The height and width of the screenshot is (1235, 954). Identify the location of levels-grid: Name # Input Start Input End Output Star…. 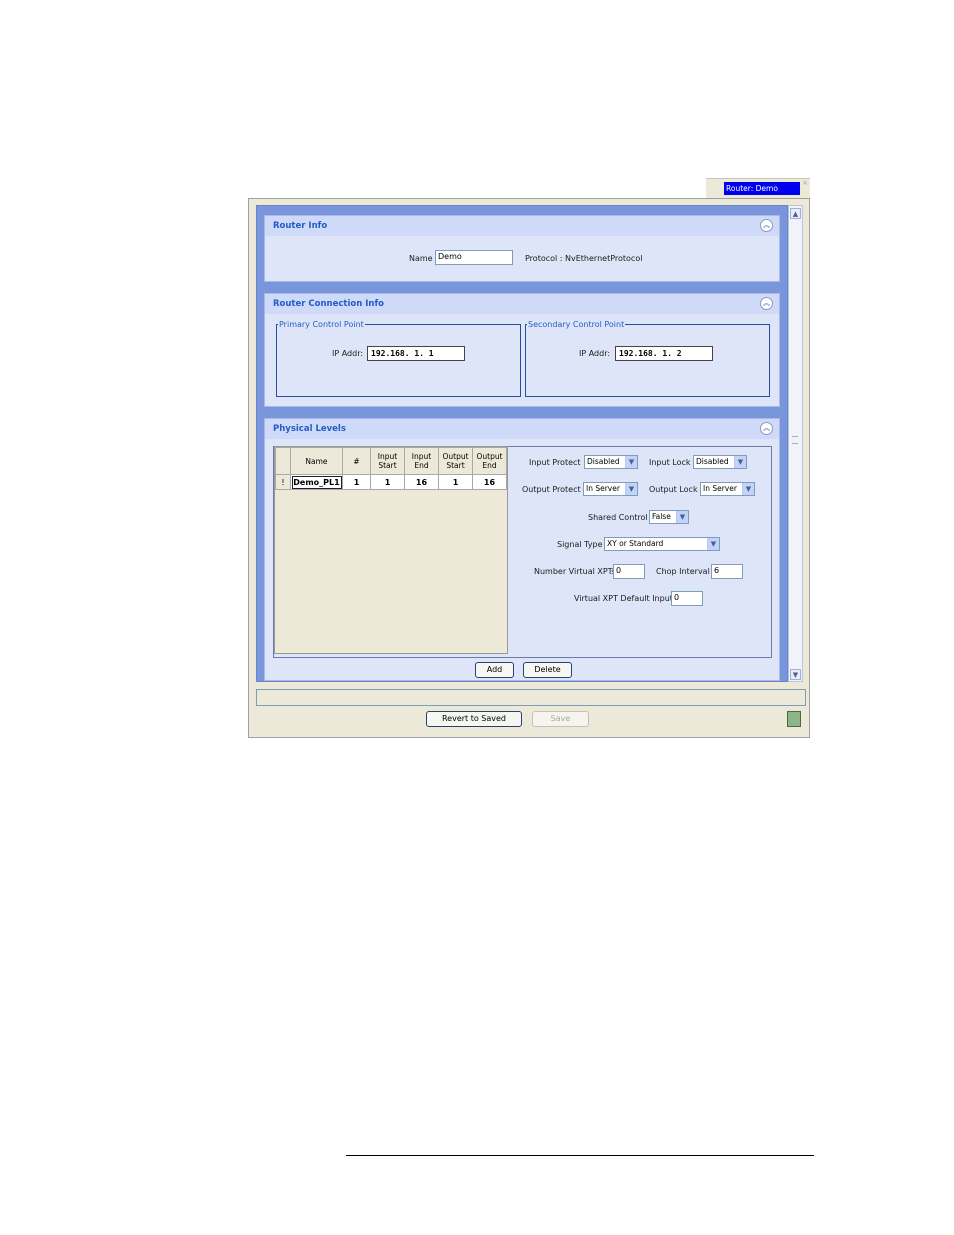
(391, 468).